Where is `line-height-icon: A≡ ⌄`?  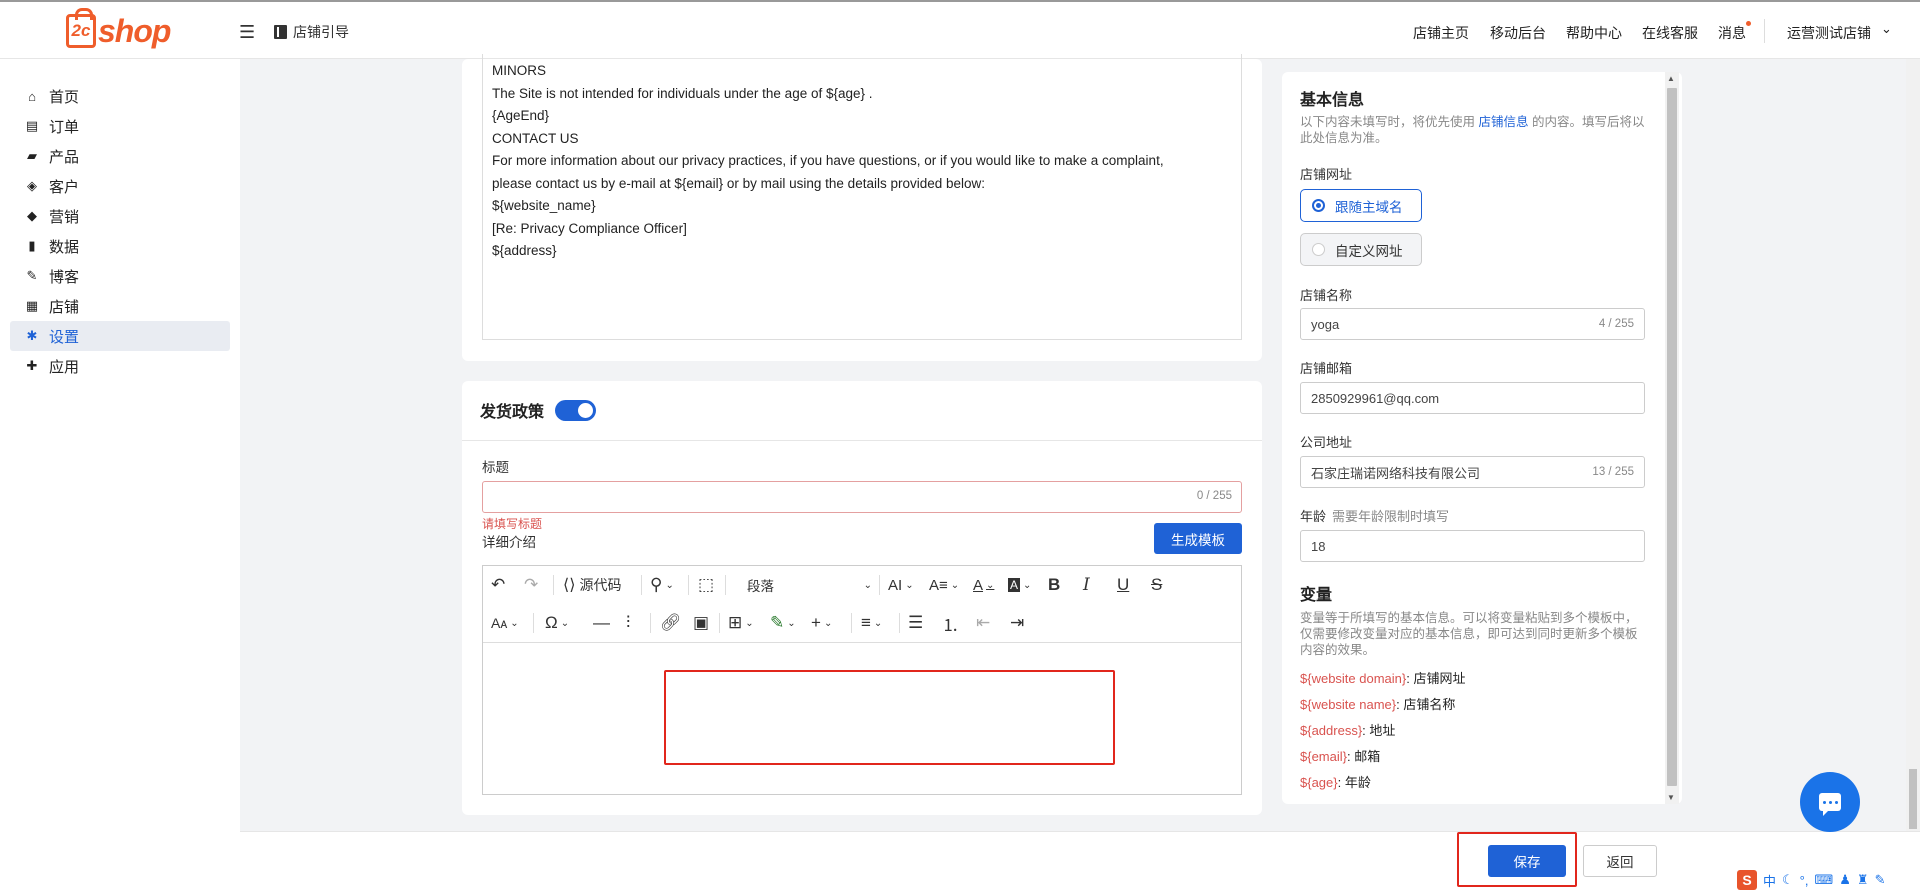 line-height-icon: A≡ ⌄ is located at coordinates (944, 585).